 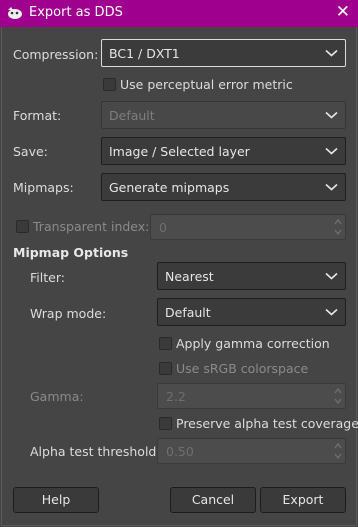 I want to click on mipmaps-value: Generate mipmaps, so click(x=169, y=187).